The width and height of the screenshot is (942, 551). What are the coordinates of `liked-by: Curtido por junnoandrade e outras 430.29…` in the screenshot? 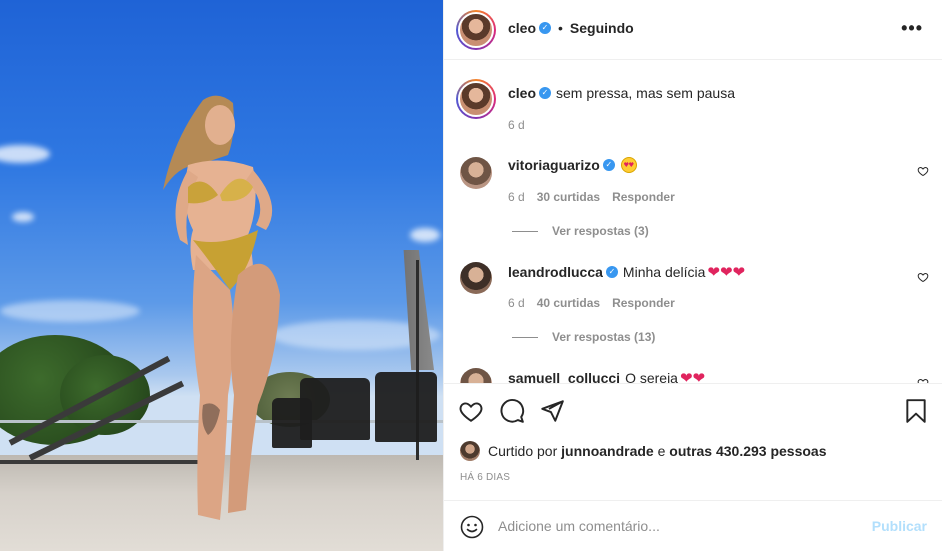 It's located at (643, 451).